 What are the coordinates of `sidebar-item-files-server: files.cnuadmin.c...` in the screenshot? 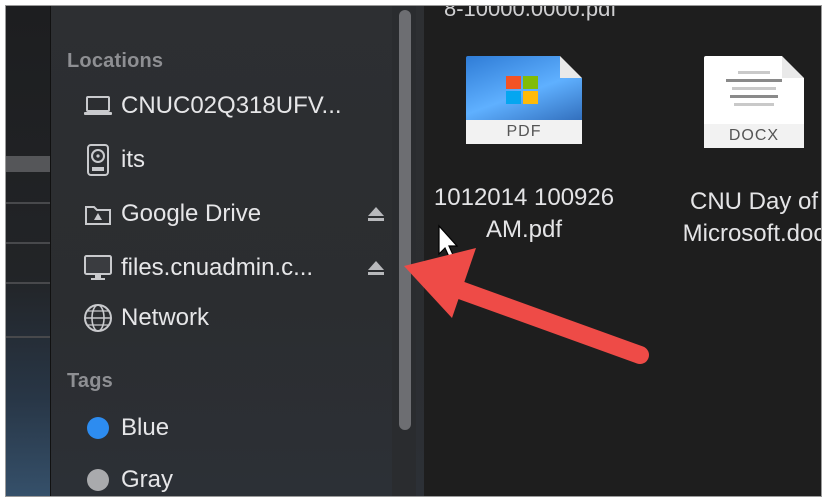 It's located at (233, 268).